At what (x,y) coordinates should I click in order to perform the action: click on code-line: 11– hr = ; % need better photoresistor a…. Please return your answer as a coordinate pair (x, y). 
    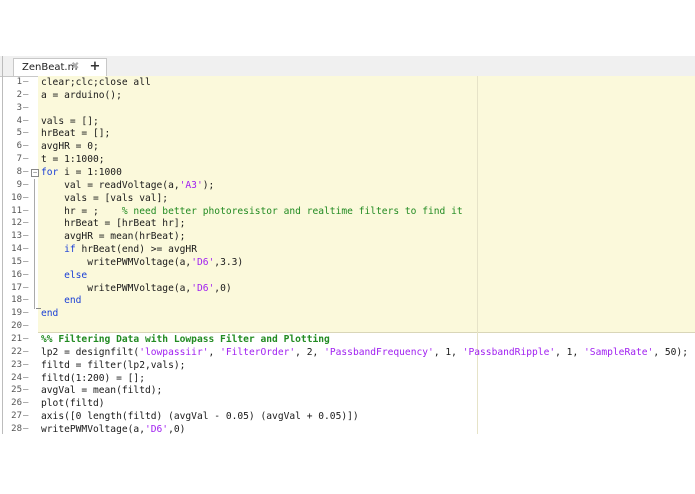
    Looking at the image, I should click on (347, 211).